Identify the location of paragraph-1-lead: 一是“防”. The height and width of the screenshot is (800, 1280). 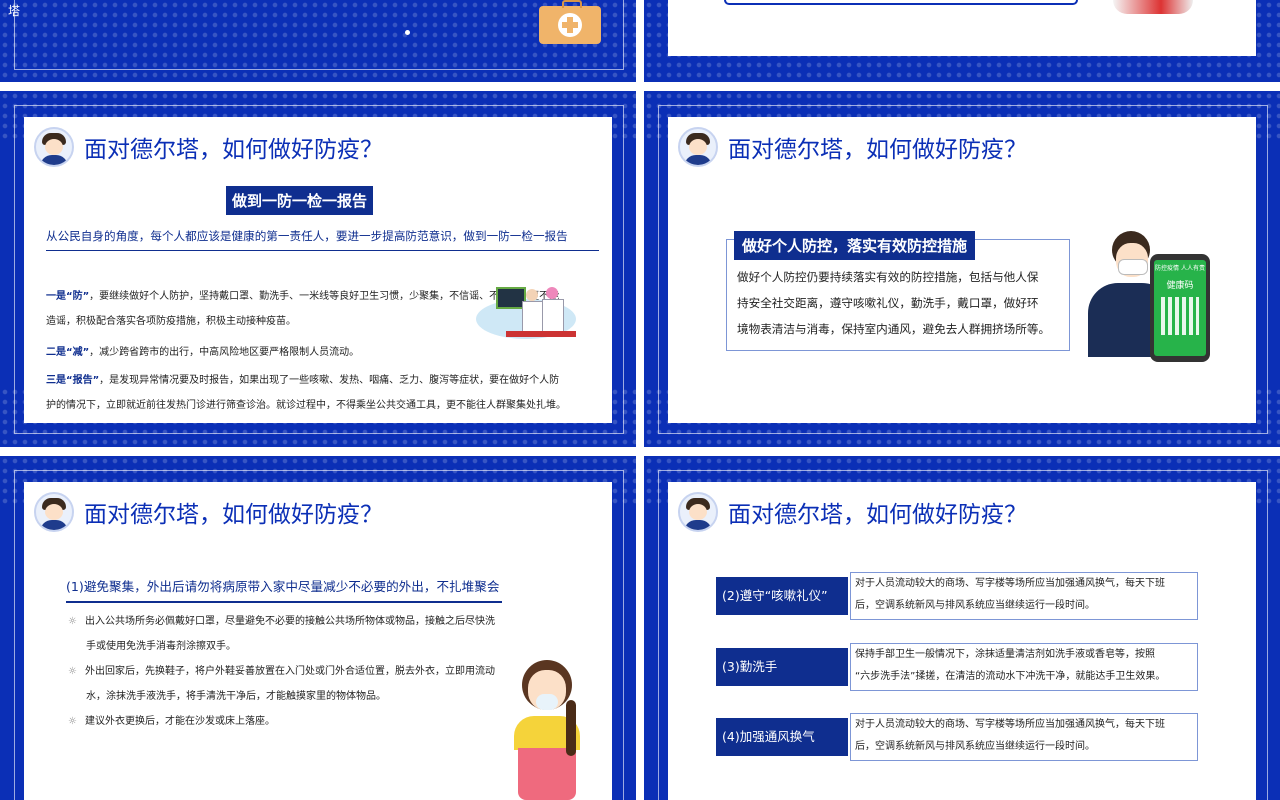
(68, 296).